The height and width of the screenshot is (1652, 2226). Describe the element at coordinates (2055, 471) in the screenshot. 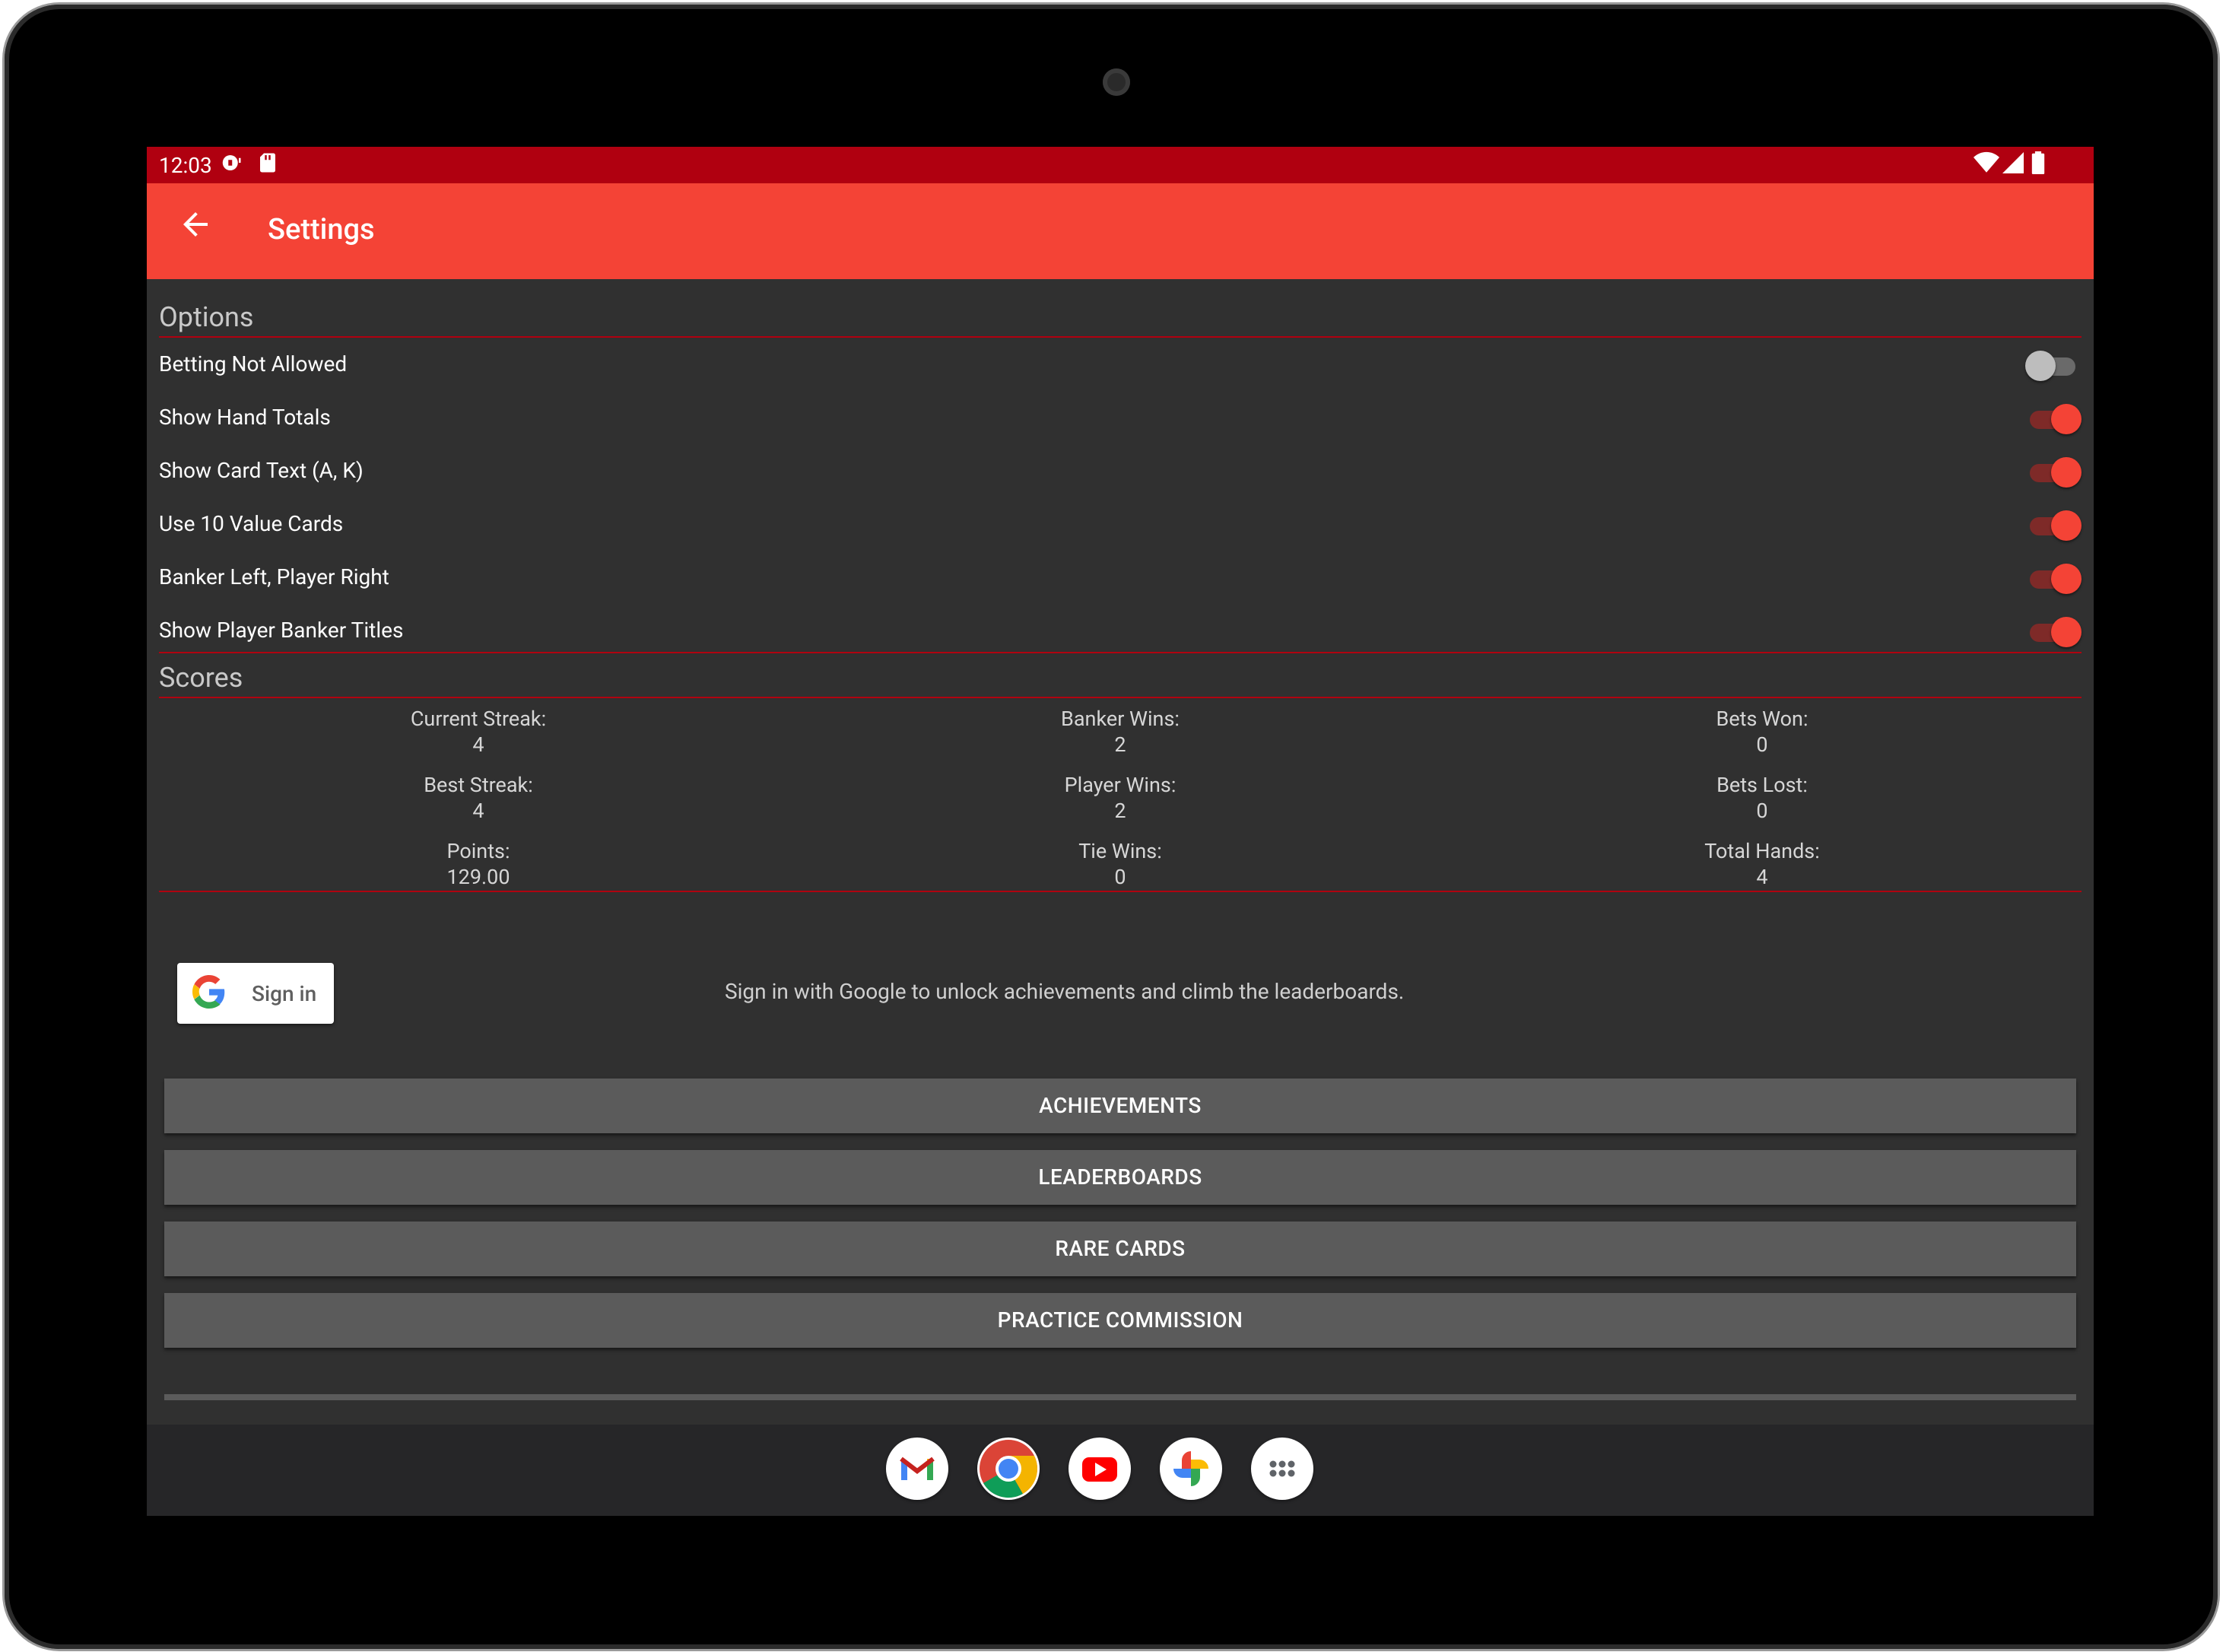

I see `show-card-text-switch` at that location.